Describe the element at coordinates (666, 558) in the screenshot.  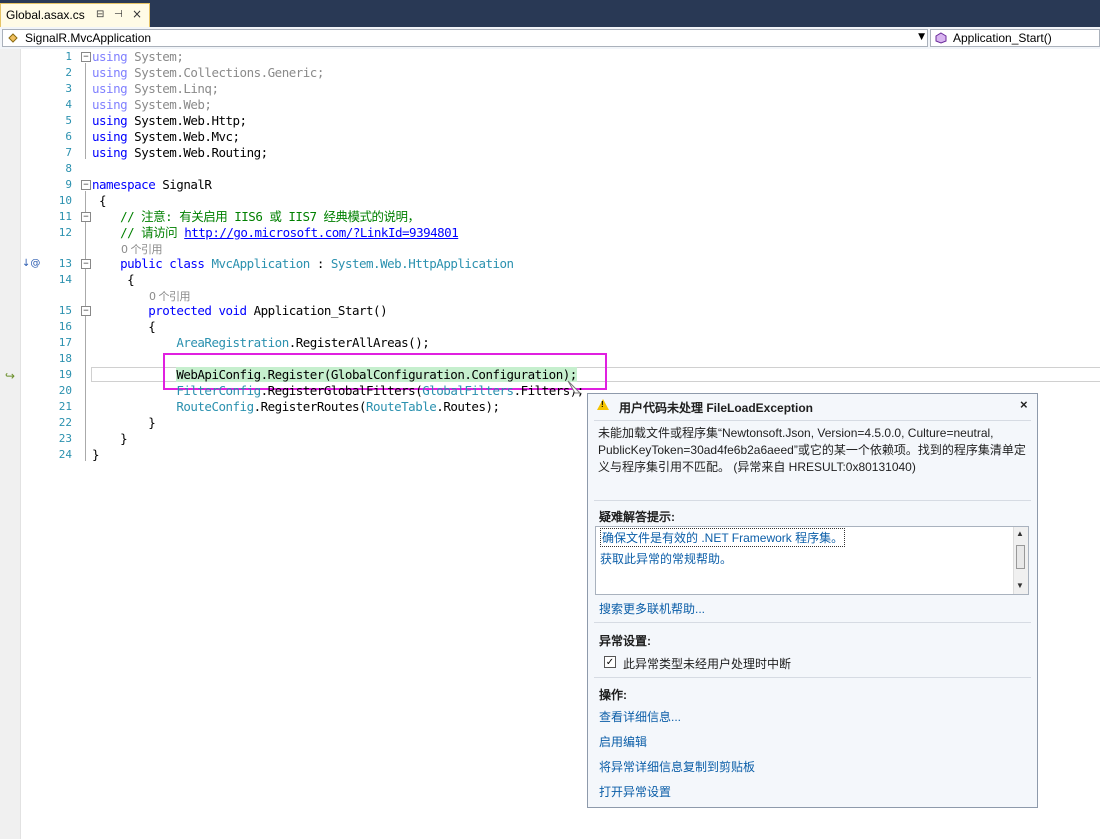
I see `tip-link: 获取此异常的常规帮助。` at that location.